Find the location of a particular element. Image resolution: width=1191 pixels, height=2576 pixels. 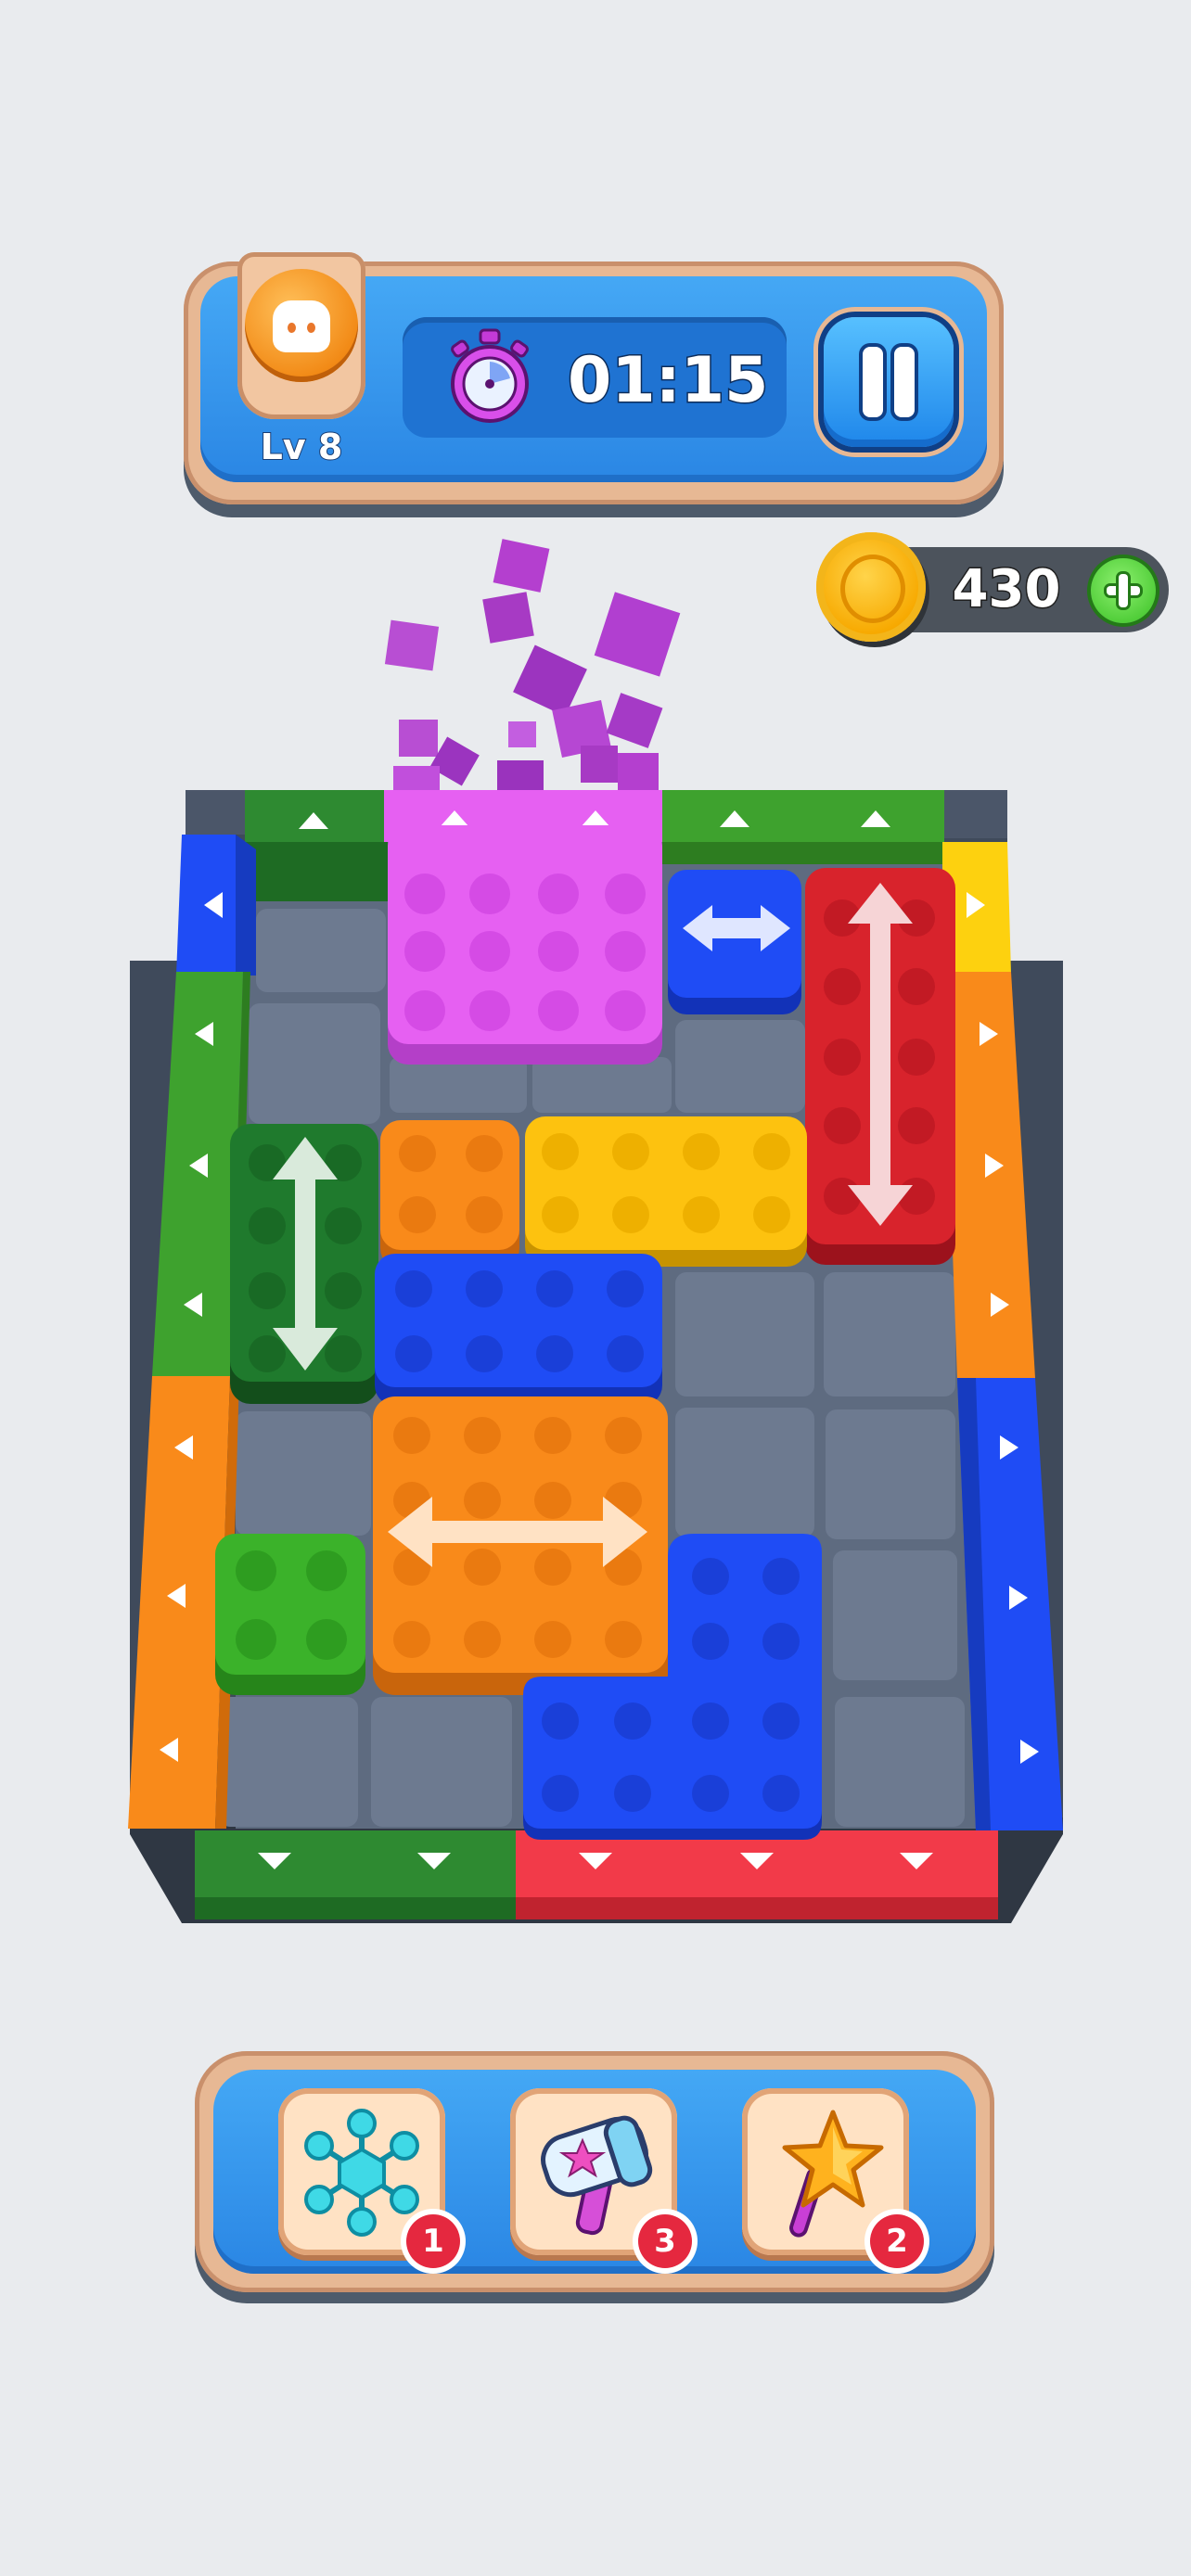

hammer-booster-button: 3 is located at coordinates (601, 2178).